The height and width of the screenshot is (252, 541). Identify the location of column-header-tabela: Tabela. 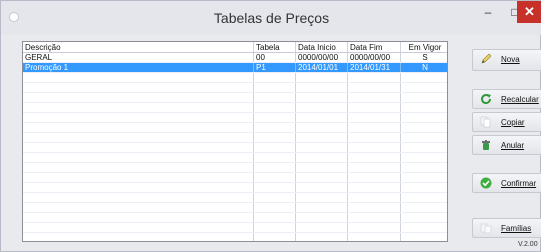
(275, 47).